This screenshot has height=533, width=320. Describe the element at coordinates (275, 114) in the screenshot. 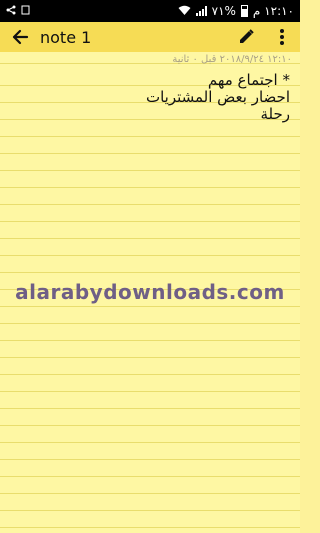

I see `note-line: رحلة` at that location.